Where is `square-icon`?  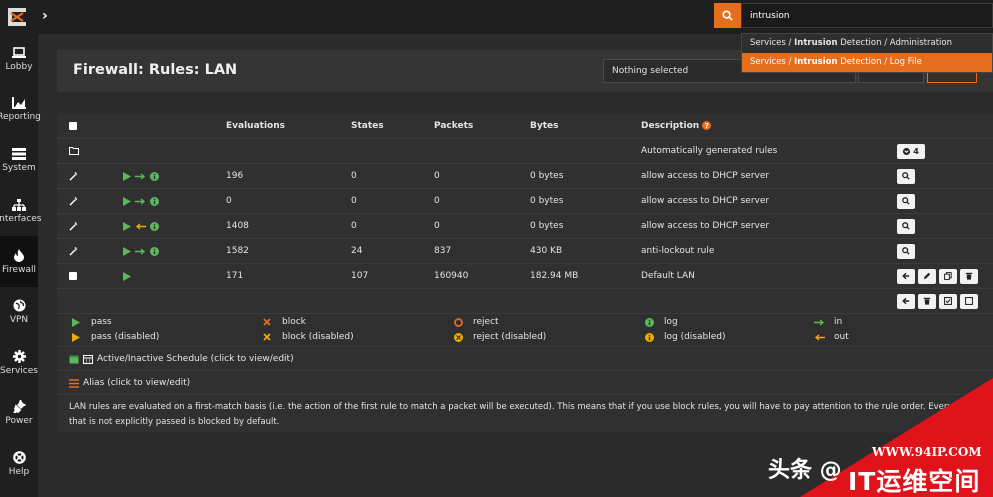
square-icon is located at coordinates (969, 301).